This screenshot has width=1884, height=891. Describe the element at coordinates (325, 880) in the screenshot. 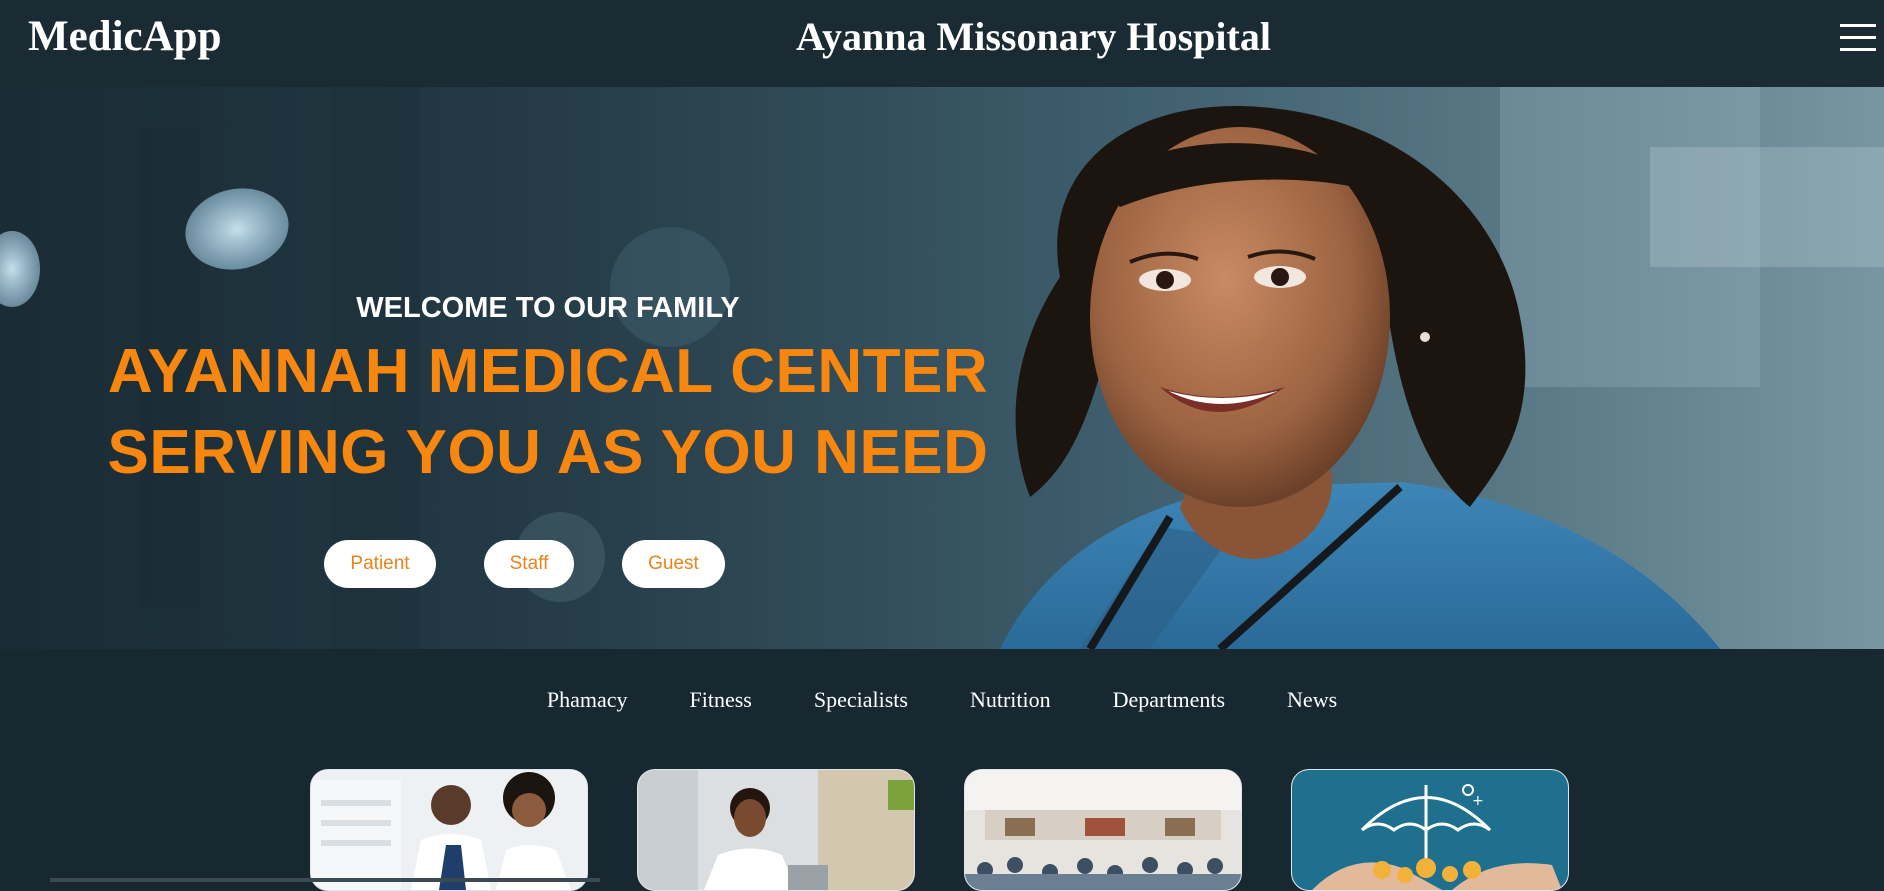

I see `horizontal-scrollbar` at that location.